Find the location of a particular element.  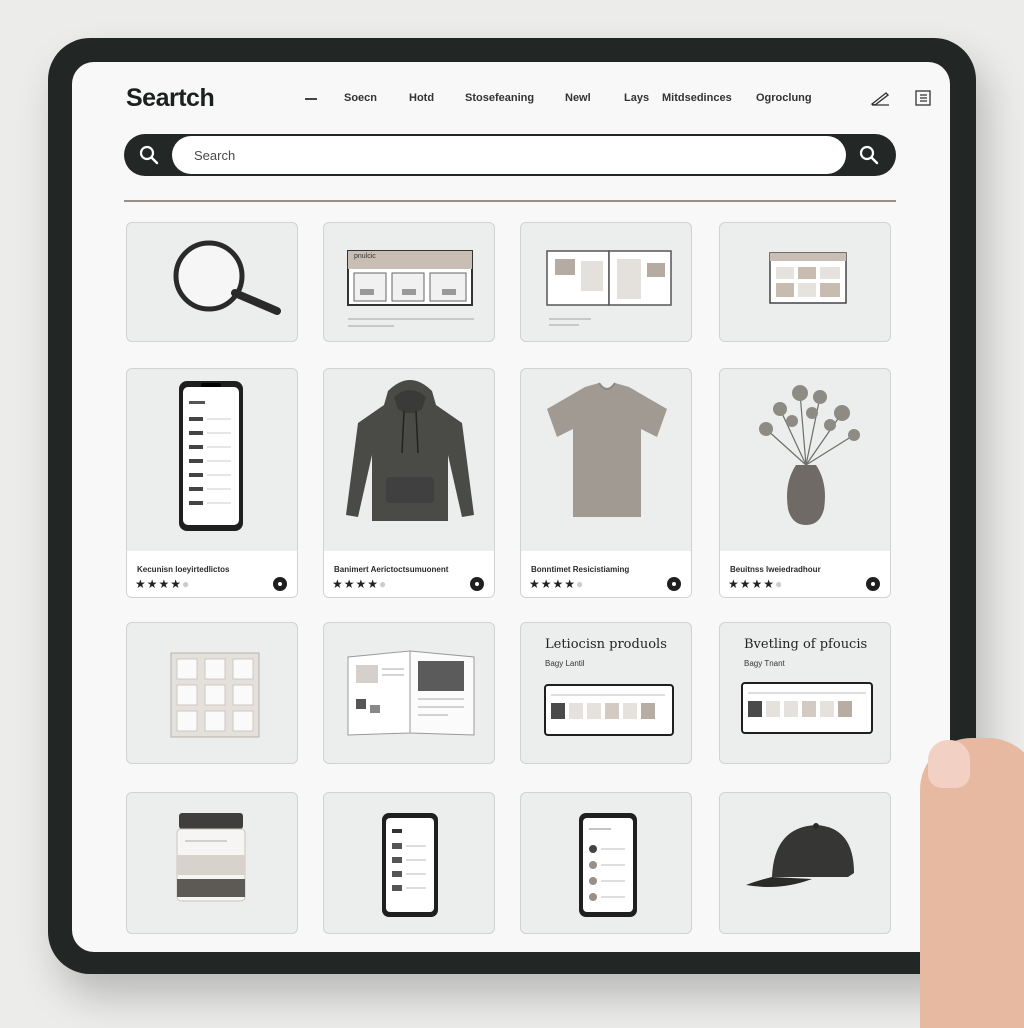

magnifier-illustration is located at coordinates (227, 277).